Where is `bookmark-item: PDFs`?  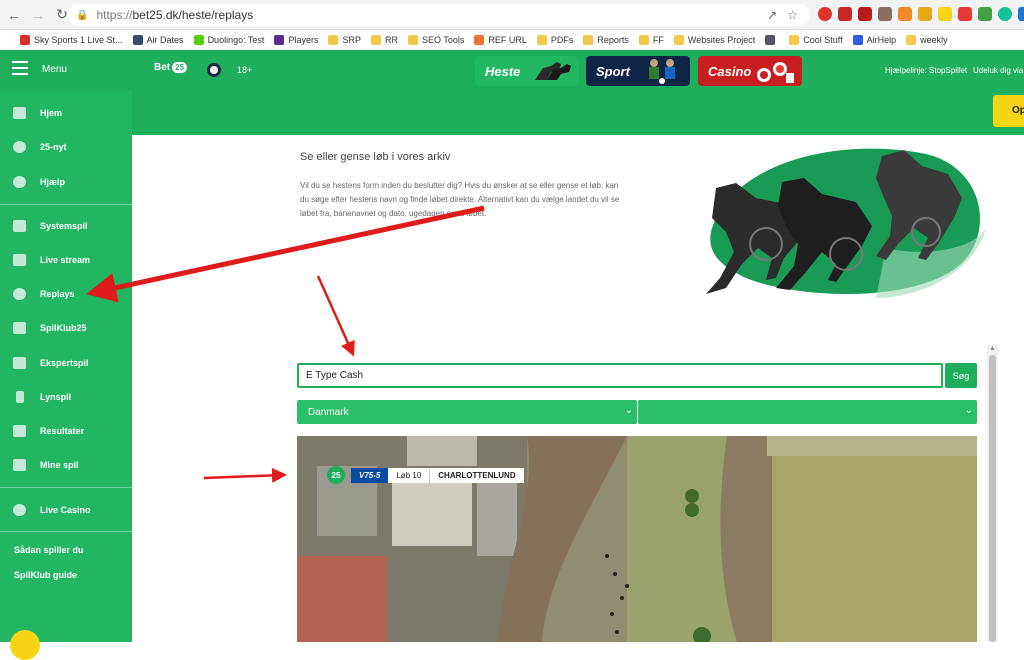 bookmark-item: PDFs is located at coordinates (554, 40).